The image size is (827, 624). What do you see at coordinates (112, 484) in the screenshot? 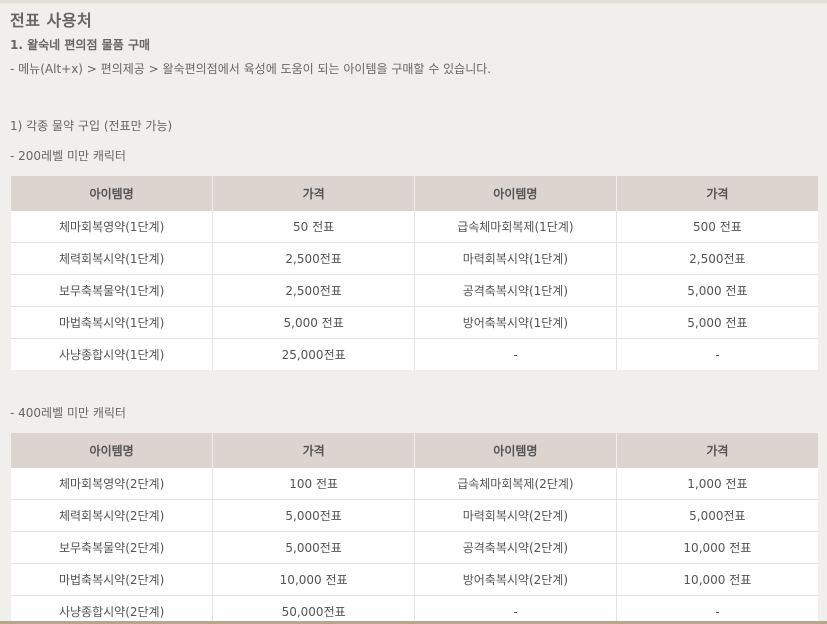
I see `item-name-cell: 체마회복영약(2단계)` at bounding box center [112, 484].